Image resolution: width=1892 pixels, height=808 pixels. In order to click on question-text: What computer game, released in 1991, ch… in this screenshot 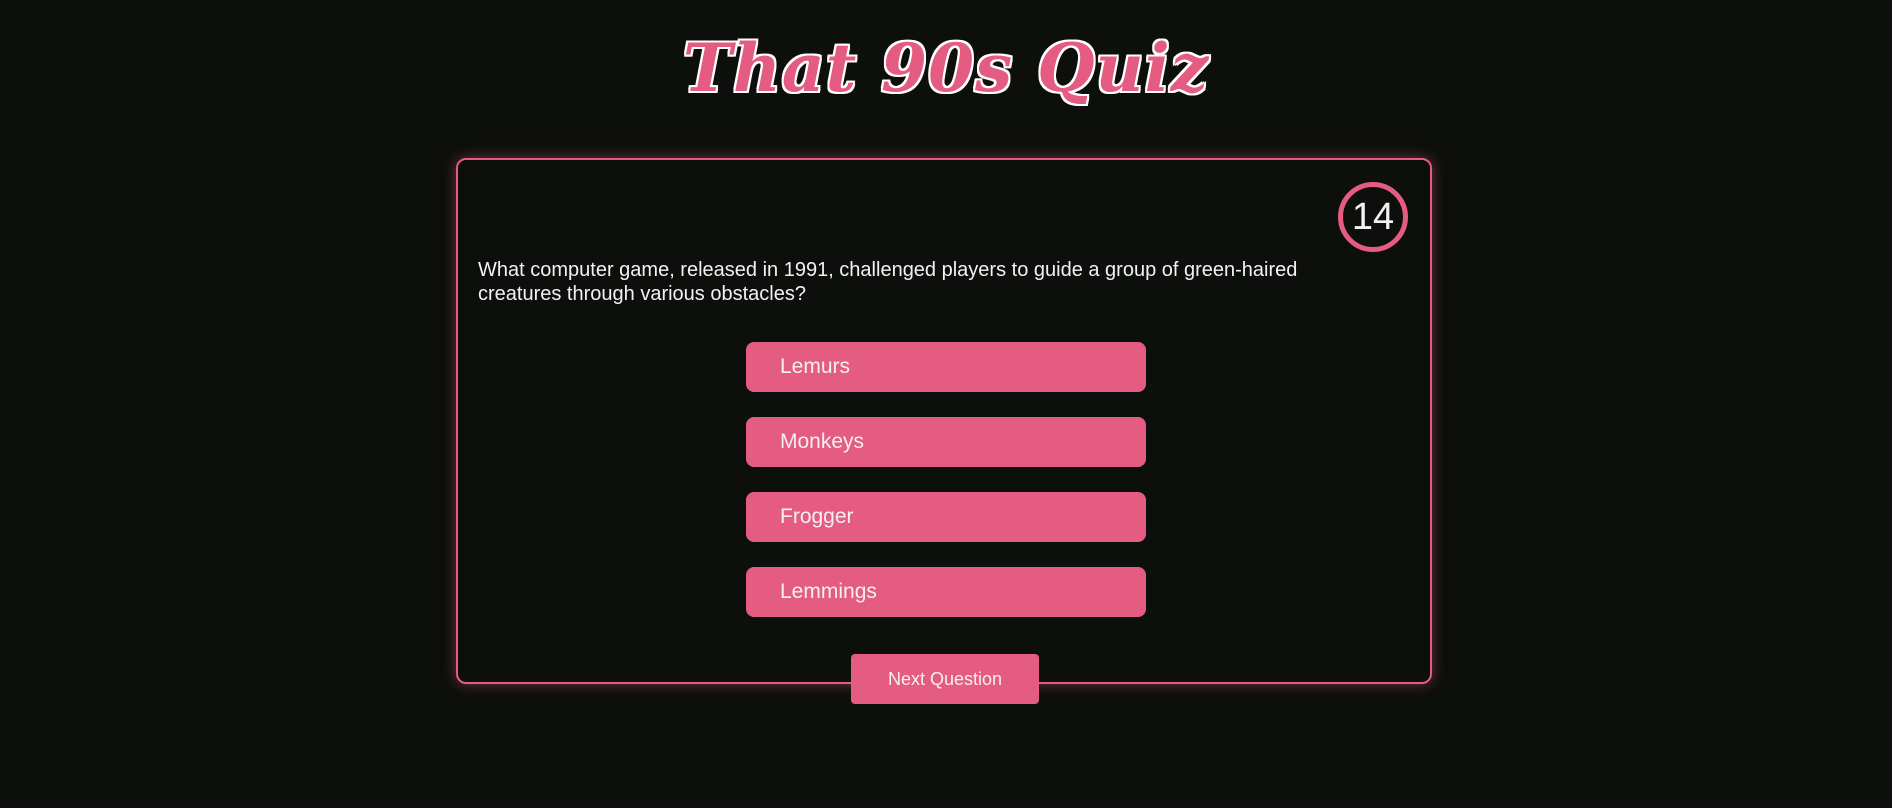, I will do `click(888, 282)`.